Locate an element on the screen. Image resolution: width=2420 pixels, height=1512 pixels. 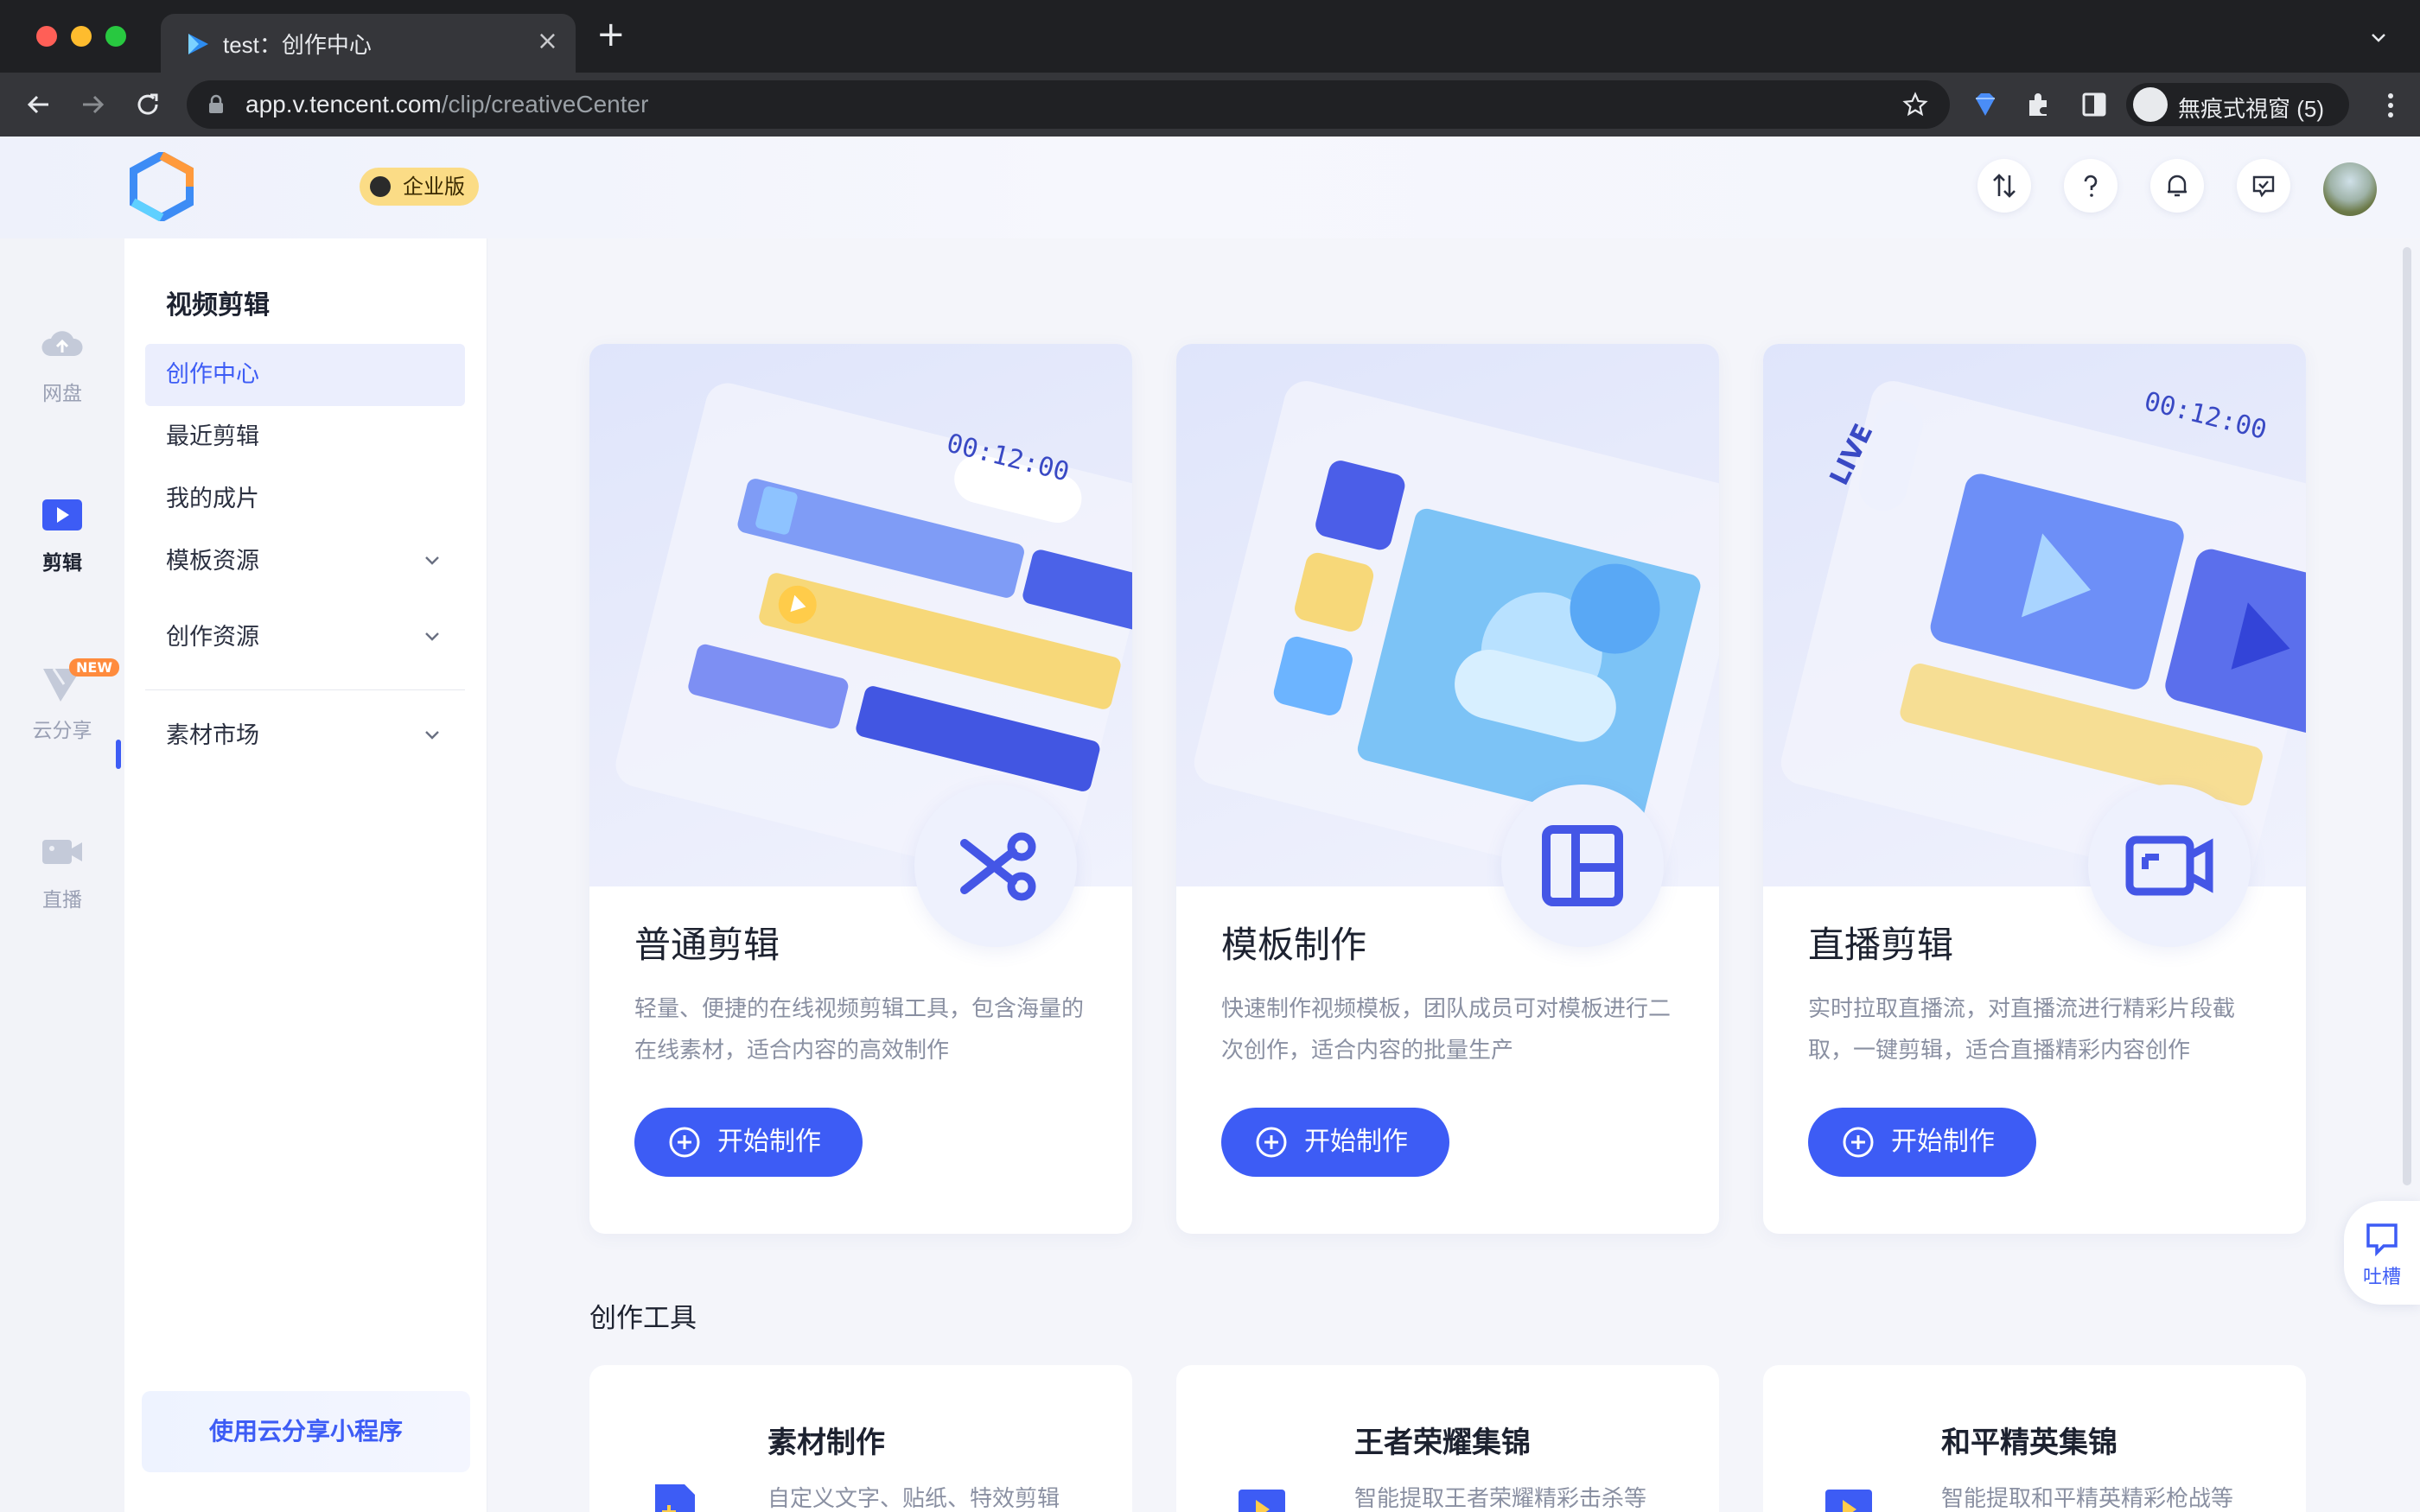
chat-bubble-icon is located at coordinates (2382, 1240).